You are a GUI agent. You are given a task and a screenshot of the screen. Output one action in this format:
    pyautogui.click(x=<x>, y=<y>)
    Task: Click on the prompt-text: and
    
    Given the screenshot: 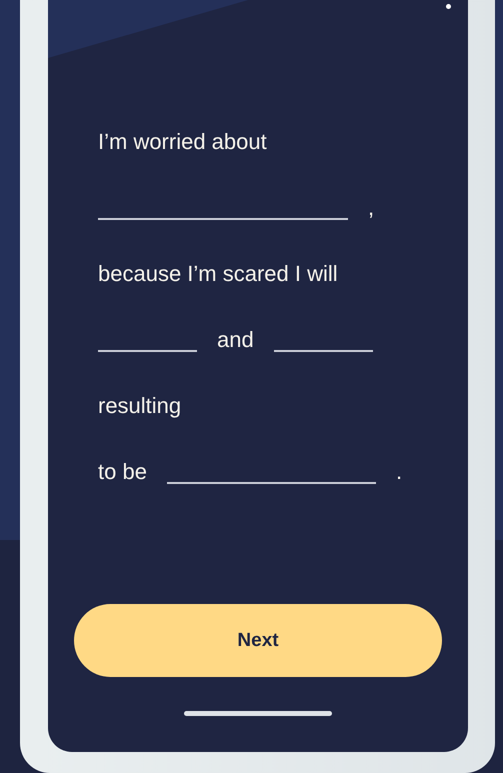 What is the action you would take?
    pyautogui.click(x=235, y=340)
    